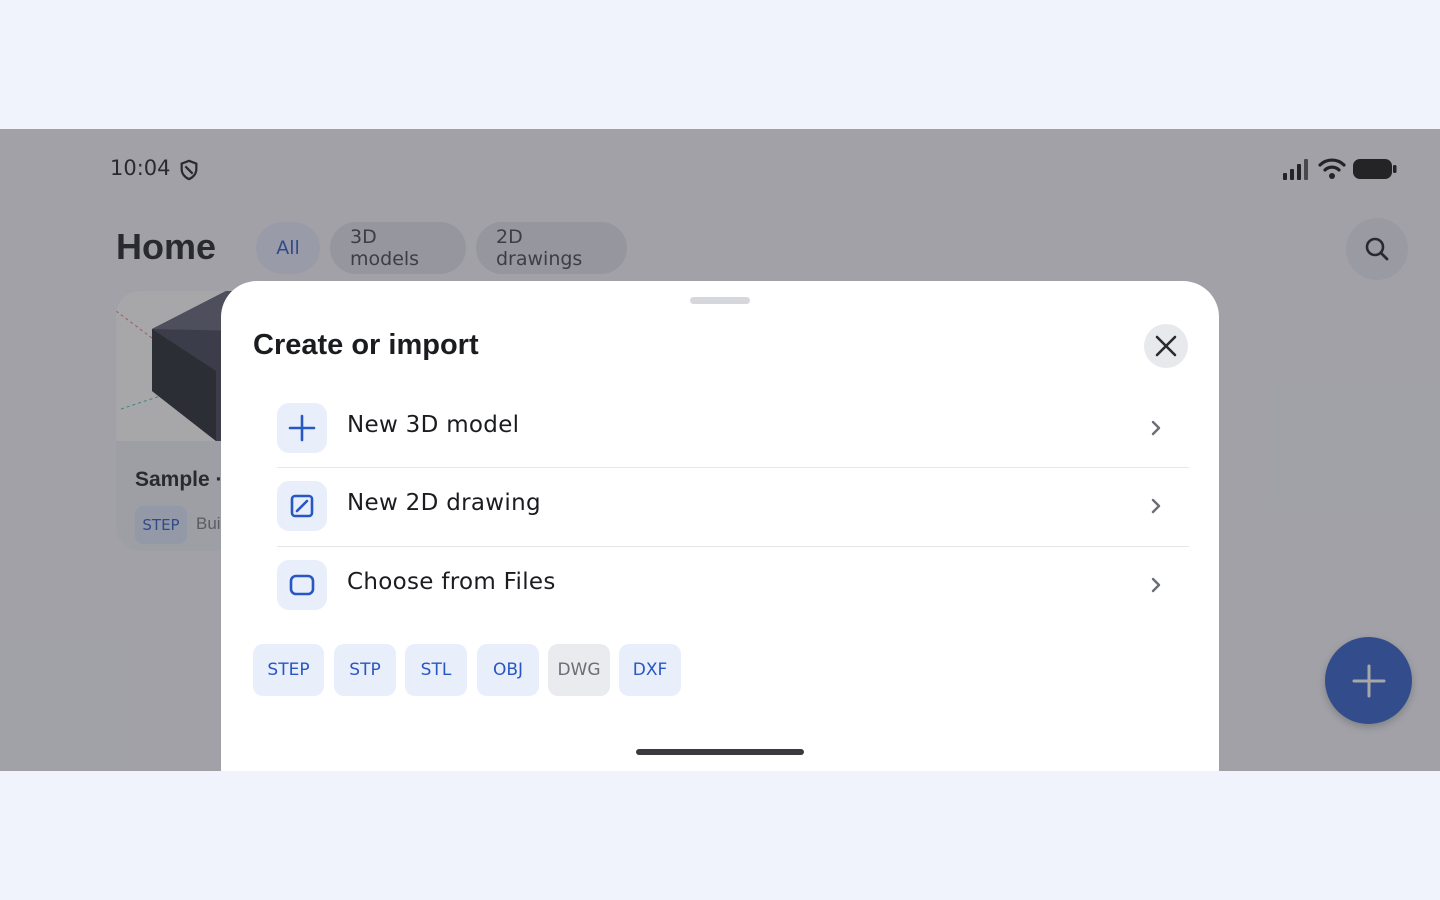 The height and width of the screenshot is (900, 1440). I want to click on folder-square-icon, so click(302, 585).